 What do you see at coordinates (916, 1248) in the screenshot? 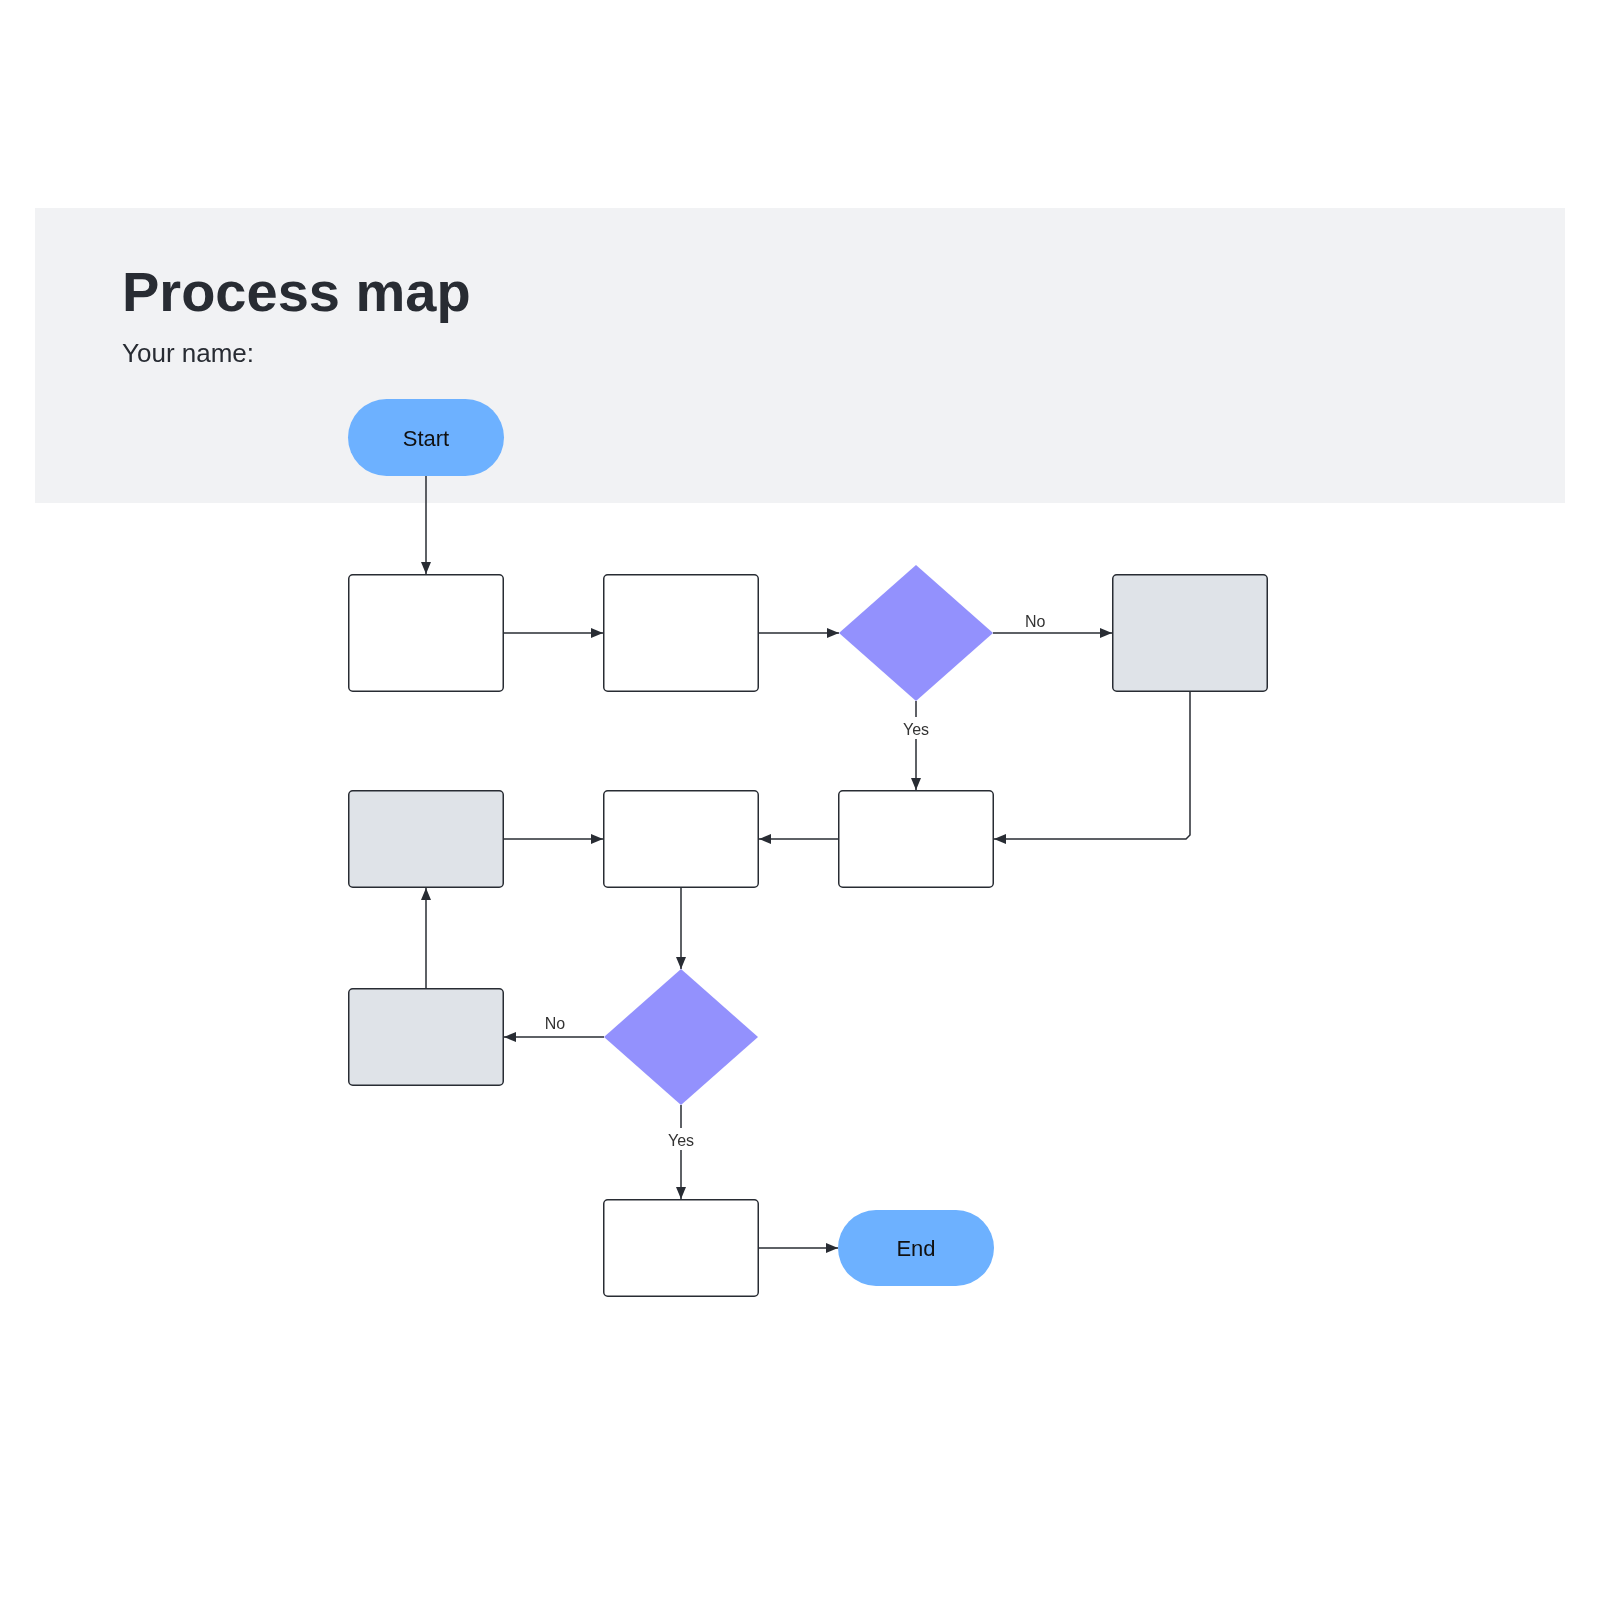
I see `terminal-node: End` at bounding box center [916, 1248].